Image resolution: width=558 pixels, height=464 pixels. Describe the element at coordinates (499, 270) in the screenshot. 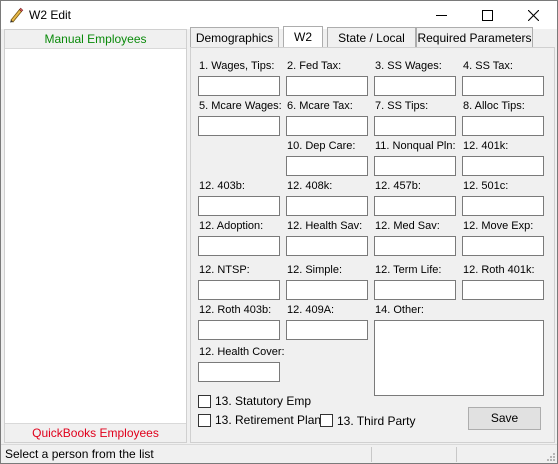

I see `roth-401k-label: 12. Roth 401k:` at that location.